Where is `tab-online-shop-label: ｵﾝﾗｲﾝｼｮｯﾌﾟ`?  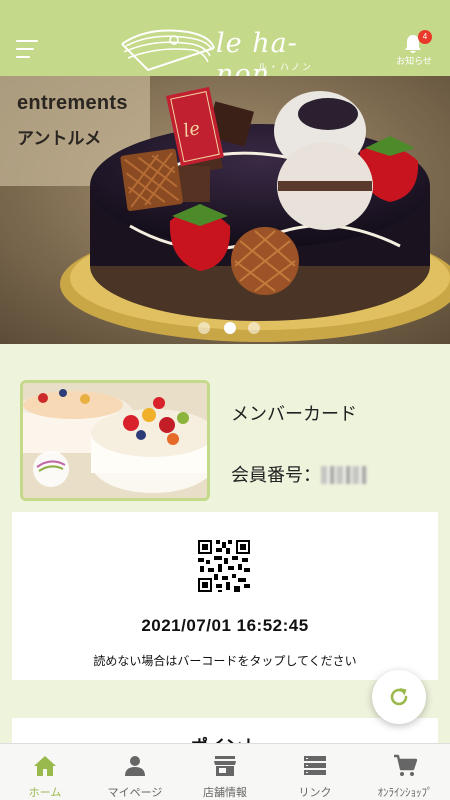
tab-online-shop-label: ｵﾝﾗｲﾝｼｮｯﾌﾟ is located at coordinates (405, 792).